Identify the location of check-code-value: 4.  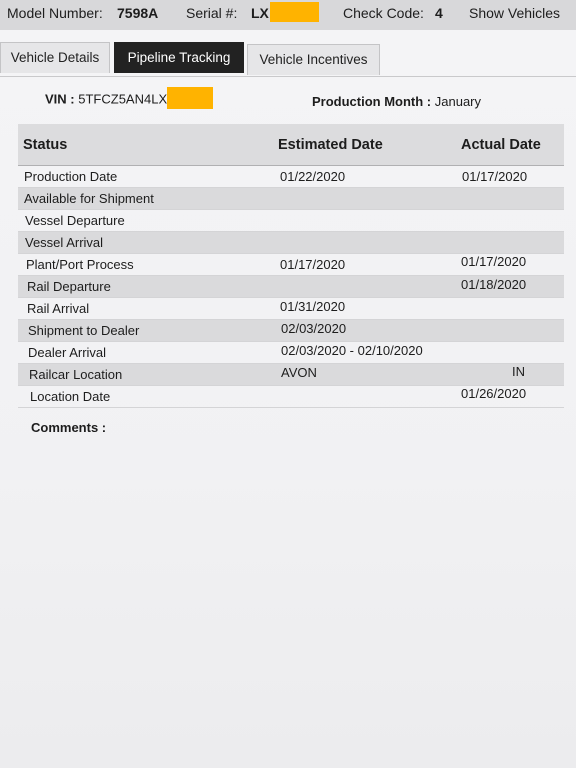
(439, 13).